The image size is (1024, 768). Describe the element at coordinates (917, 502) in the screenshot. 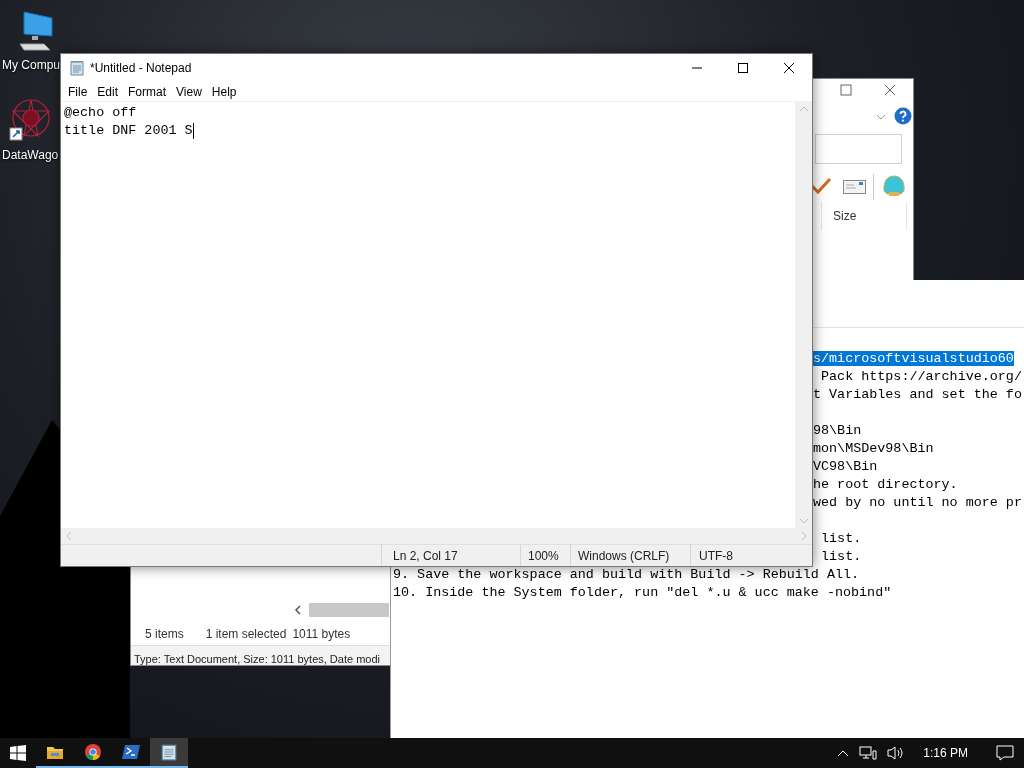

I see `text-line: wed by no until no more pr` at that location.